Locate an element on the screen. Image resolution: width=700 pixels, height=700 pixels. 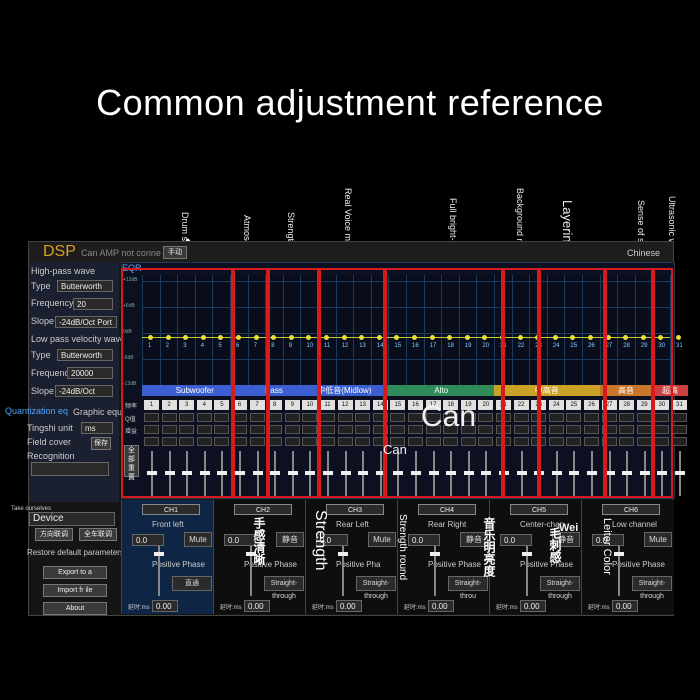
language-label: Chinese is located at coordinates (643, 253).